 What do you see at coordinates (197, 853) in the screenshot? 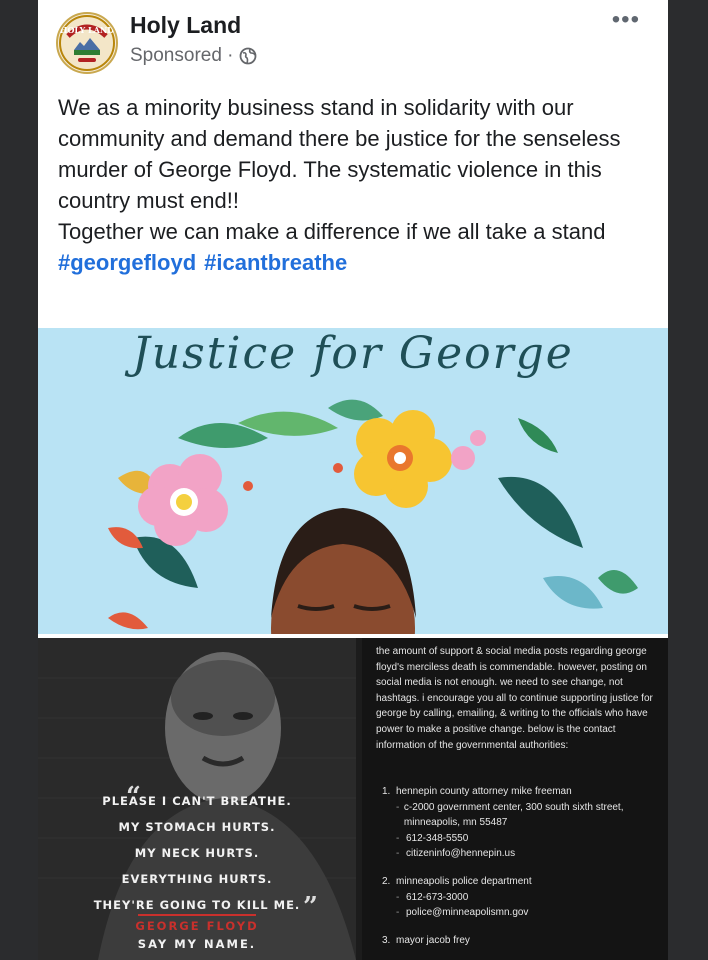
I see `quote-line: MY NECK HURTS.` at bounding box center [197, 853].